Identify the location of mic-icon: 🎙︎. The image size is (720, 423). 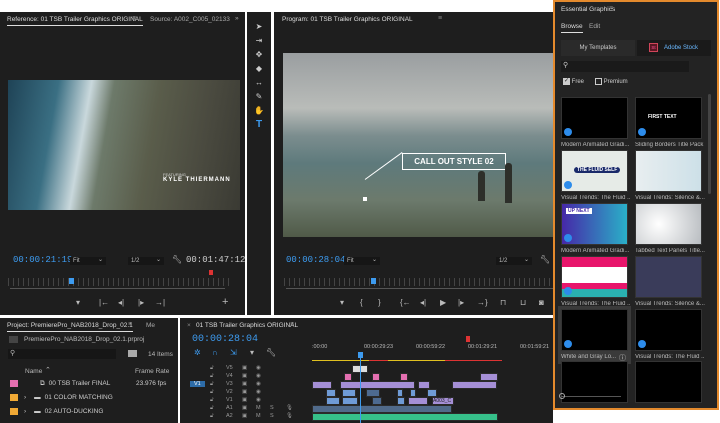
(289, 416).